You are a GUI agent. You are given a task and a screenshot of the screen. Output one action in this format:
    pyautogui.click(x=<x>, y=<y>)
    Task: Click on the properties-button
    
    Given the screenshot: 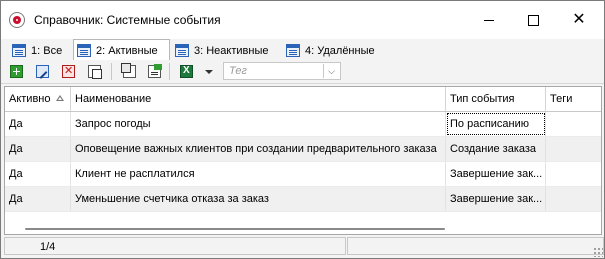 What is the action you would take?
    pyautogui.click(x=154, y=71)
    